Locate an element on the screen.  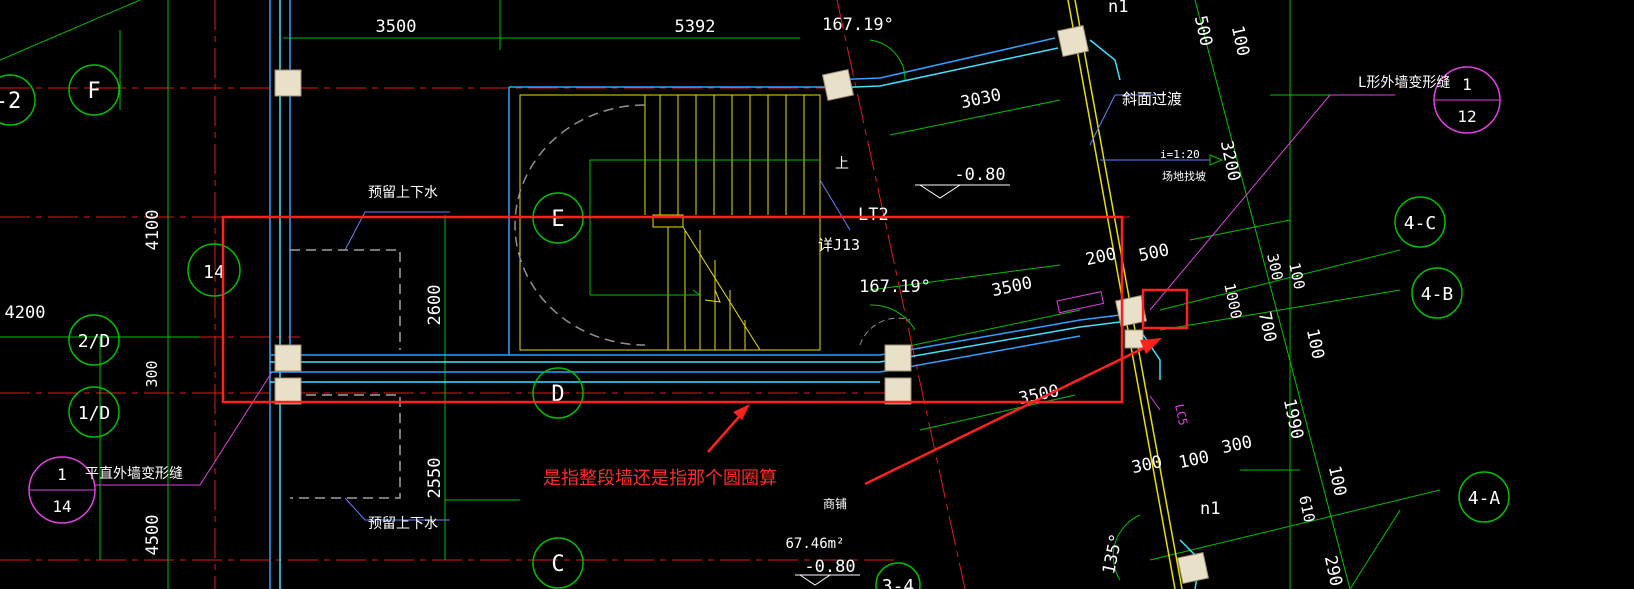
dim-4500: 4500 is located at coordinates (153, 535).